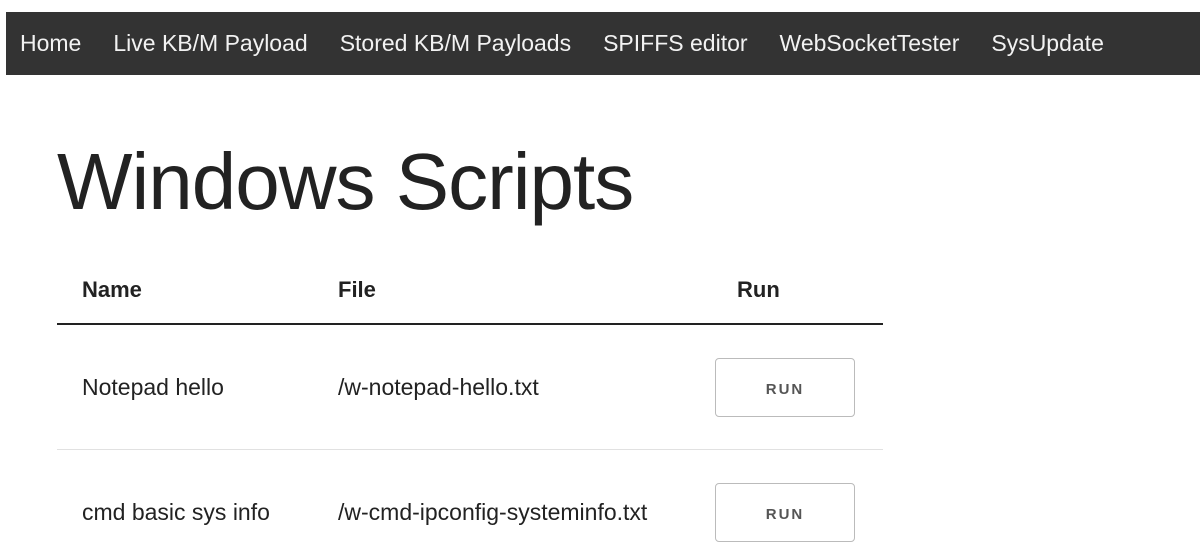  I want to click on script-file: /w-cmd-ipconfig-systeminfo.txt, so click(512, 501).